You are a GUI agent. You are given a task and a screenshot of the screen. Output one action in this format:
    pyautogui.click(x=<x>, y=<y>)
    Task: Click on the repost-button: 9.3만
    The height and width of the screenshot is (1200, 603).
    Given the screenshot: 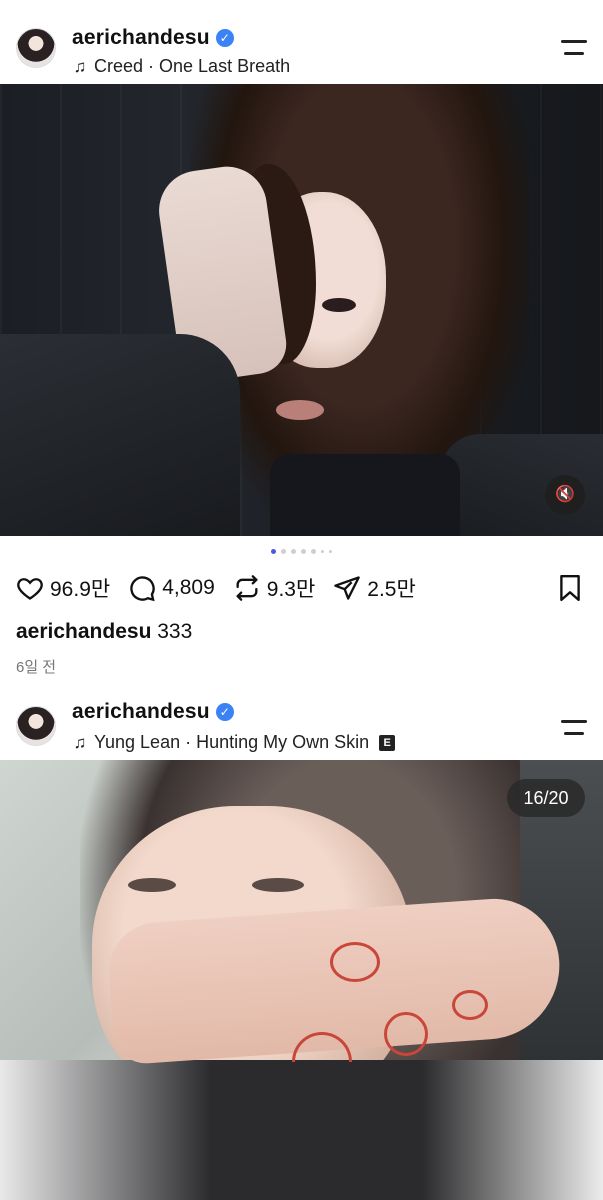 What is the action you would take?
    pyautogui.click(x=274, y=588)
    